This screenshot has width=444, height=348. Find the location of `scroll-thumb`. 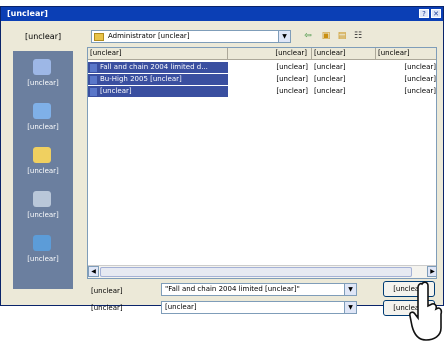

scroll-thumb is located at coordinates (256, 272).